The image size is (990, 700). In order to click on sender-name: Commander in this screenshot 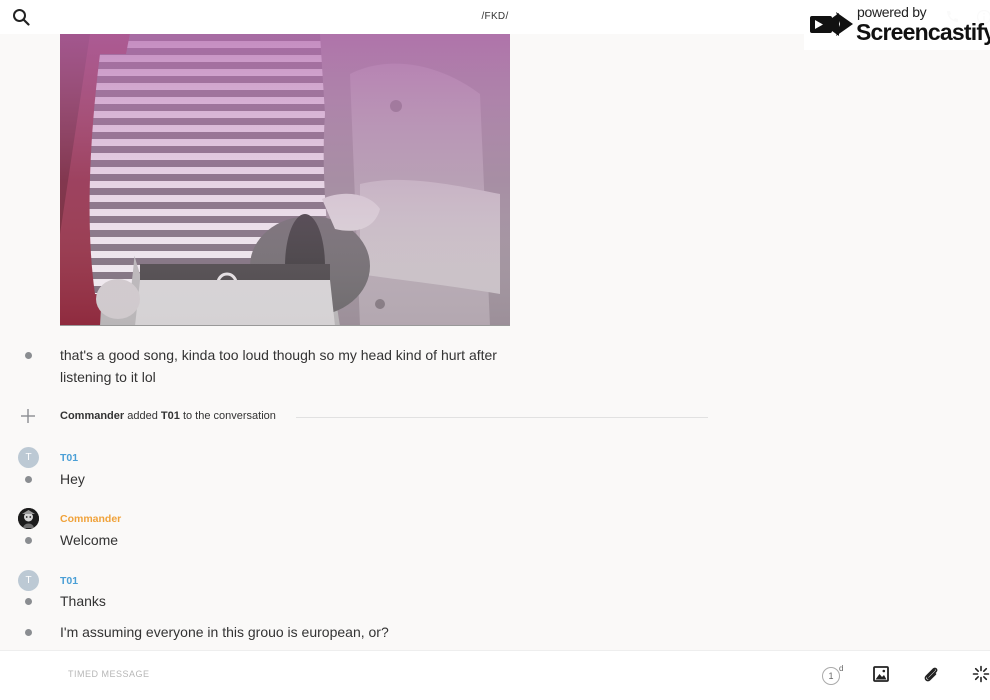, I will do `click(90, 519)`.